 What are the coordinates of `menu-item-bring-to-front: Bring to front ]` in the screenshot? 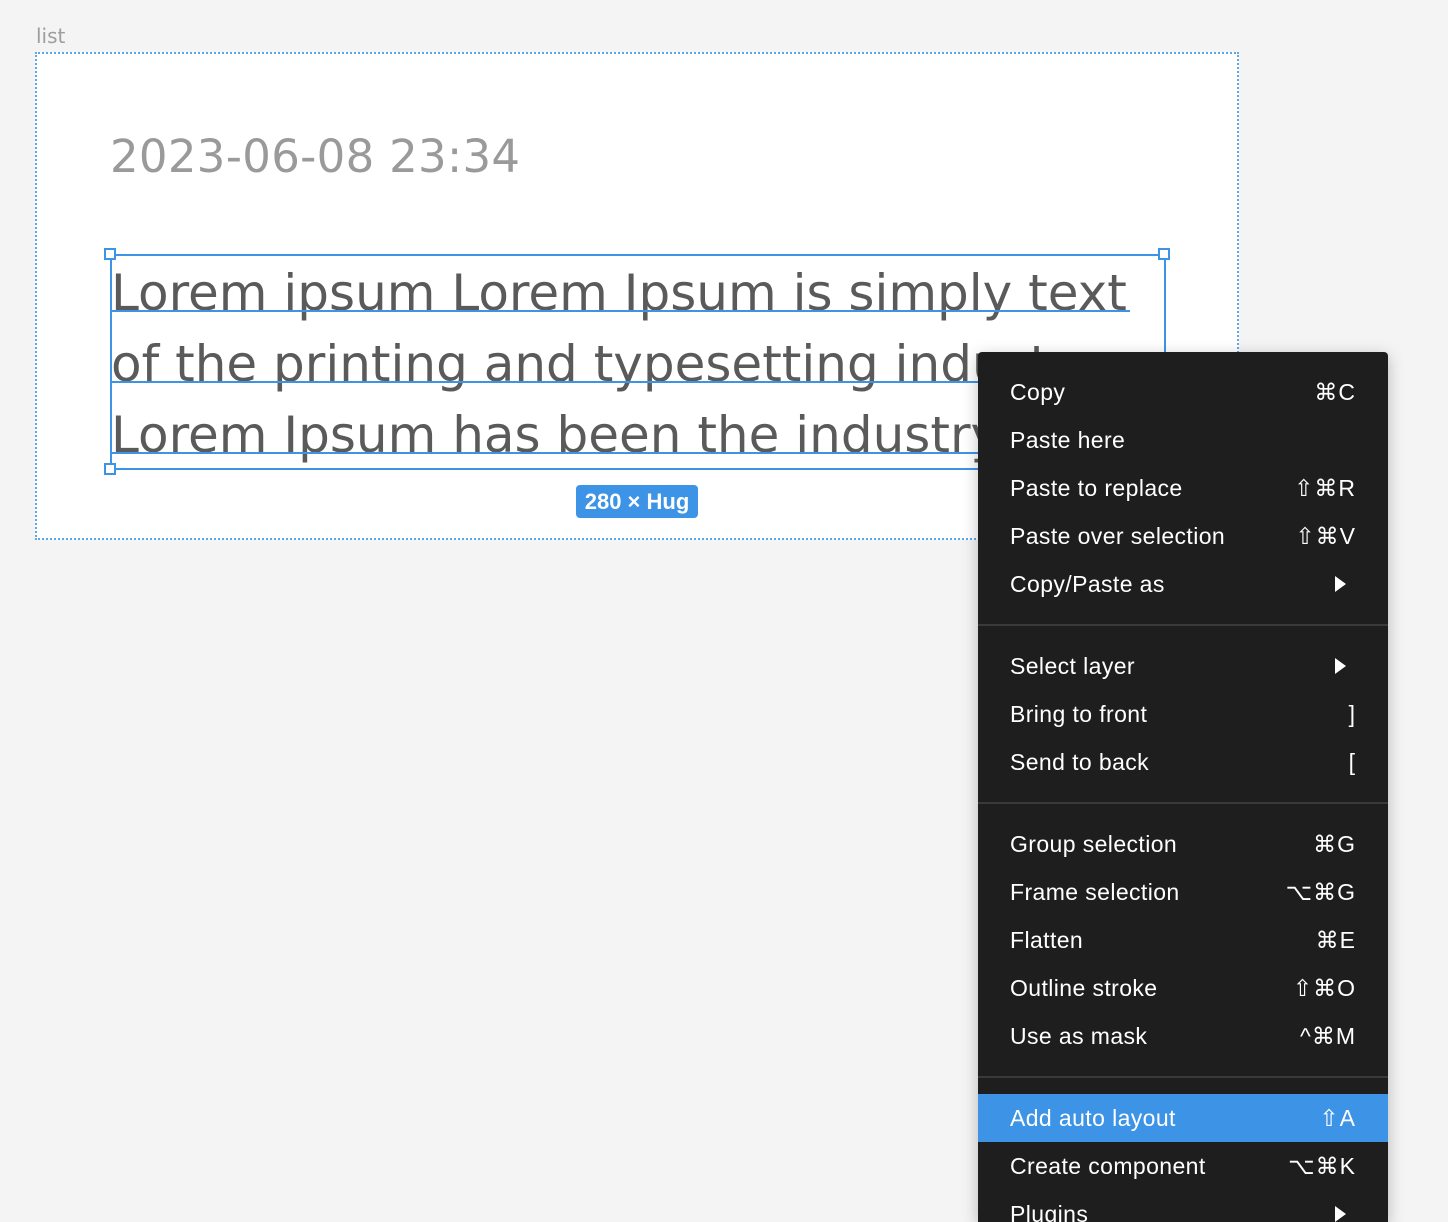 It's located at (1183, 714).